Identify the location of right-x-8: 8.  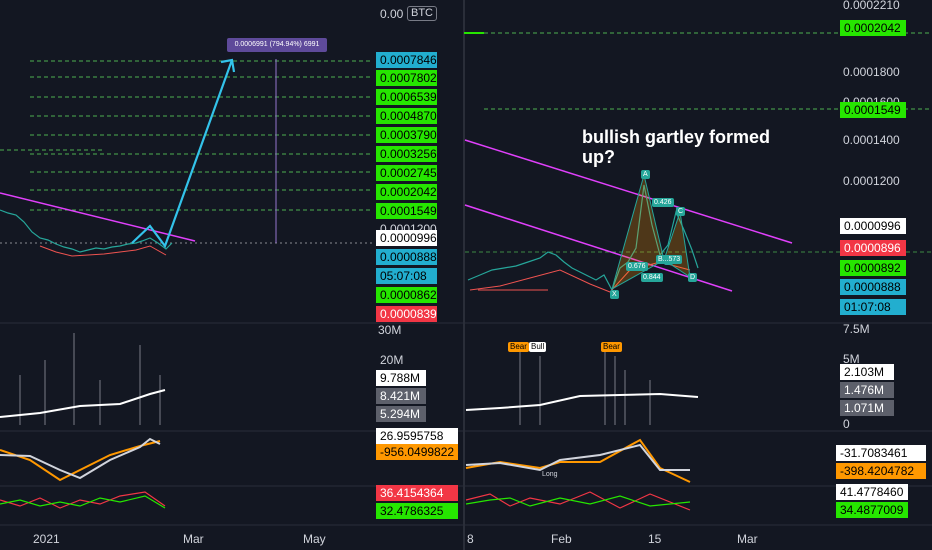
(470, 539).